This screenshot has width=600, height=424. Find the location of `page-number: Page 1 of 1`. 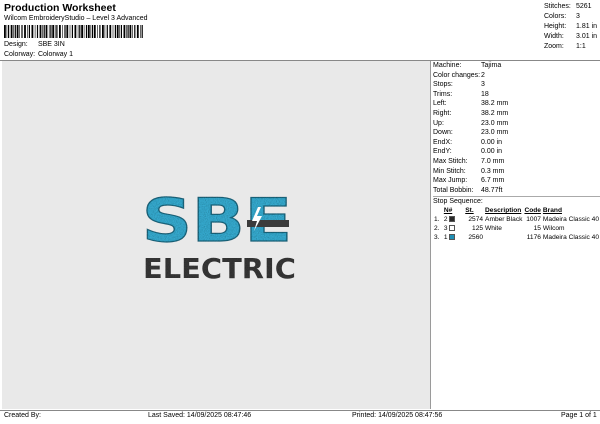

page-number: Page 1 of 1 is located at coordinates (579, 415).